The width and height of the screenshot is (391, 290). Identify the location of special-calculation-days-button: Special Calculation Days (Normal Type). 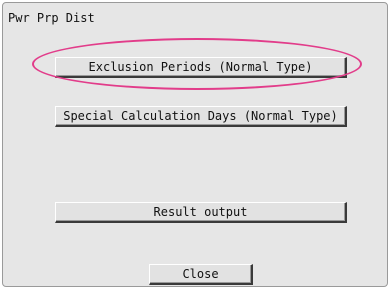
(201, 116).